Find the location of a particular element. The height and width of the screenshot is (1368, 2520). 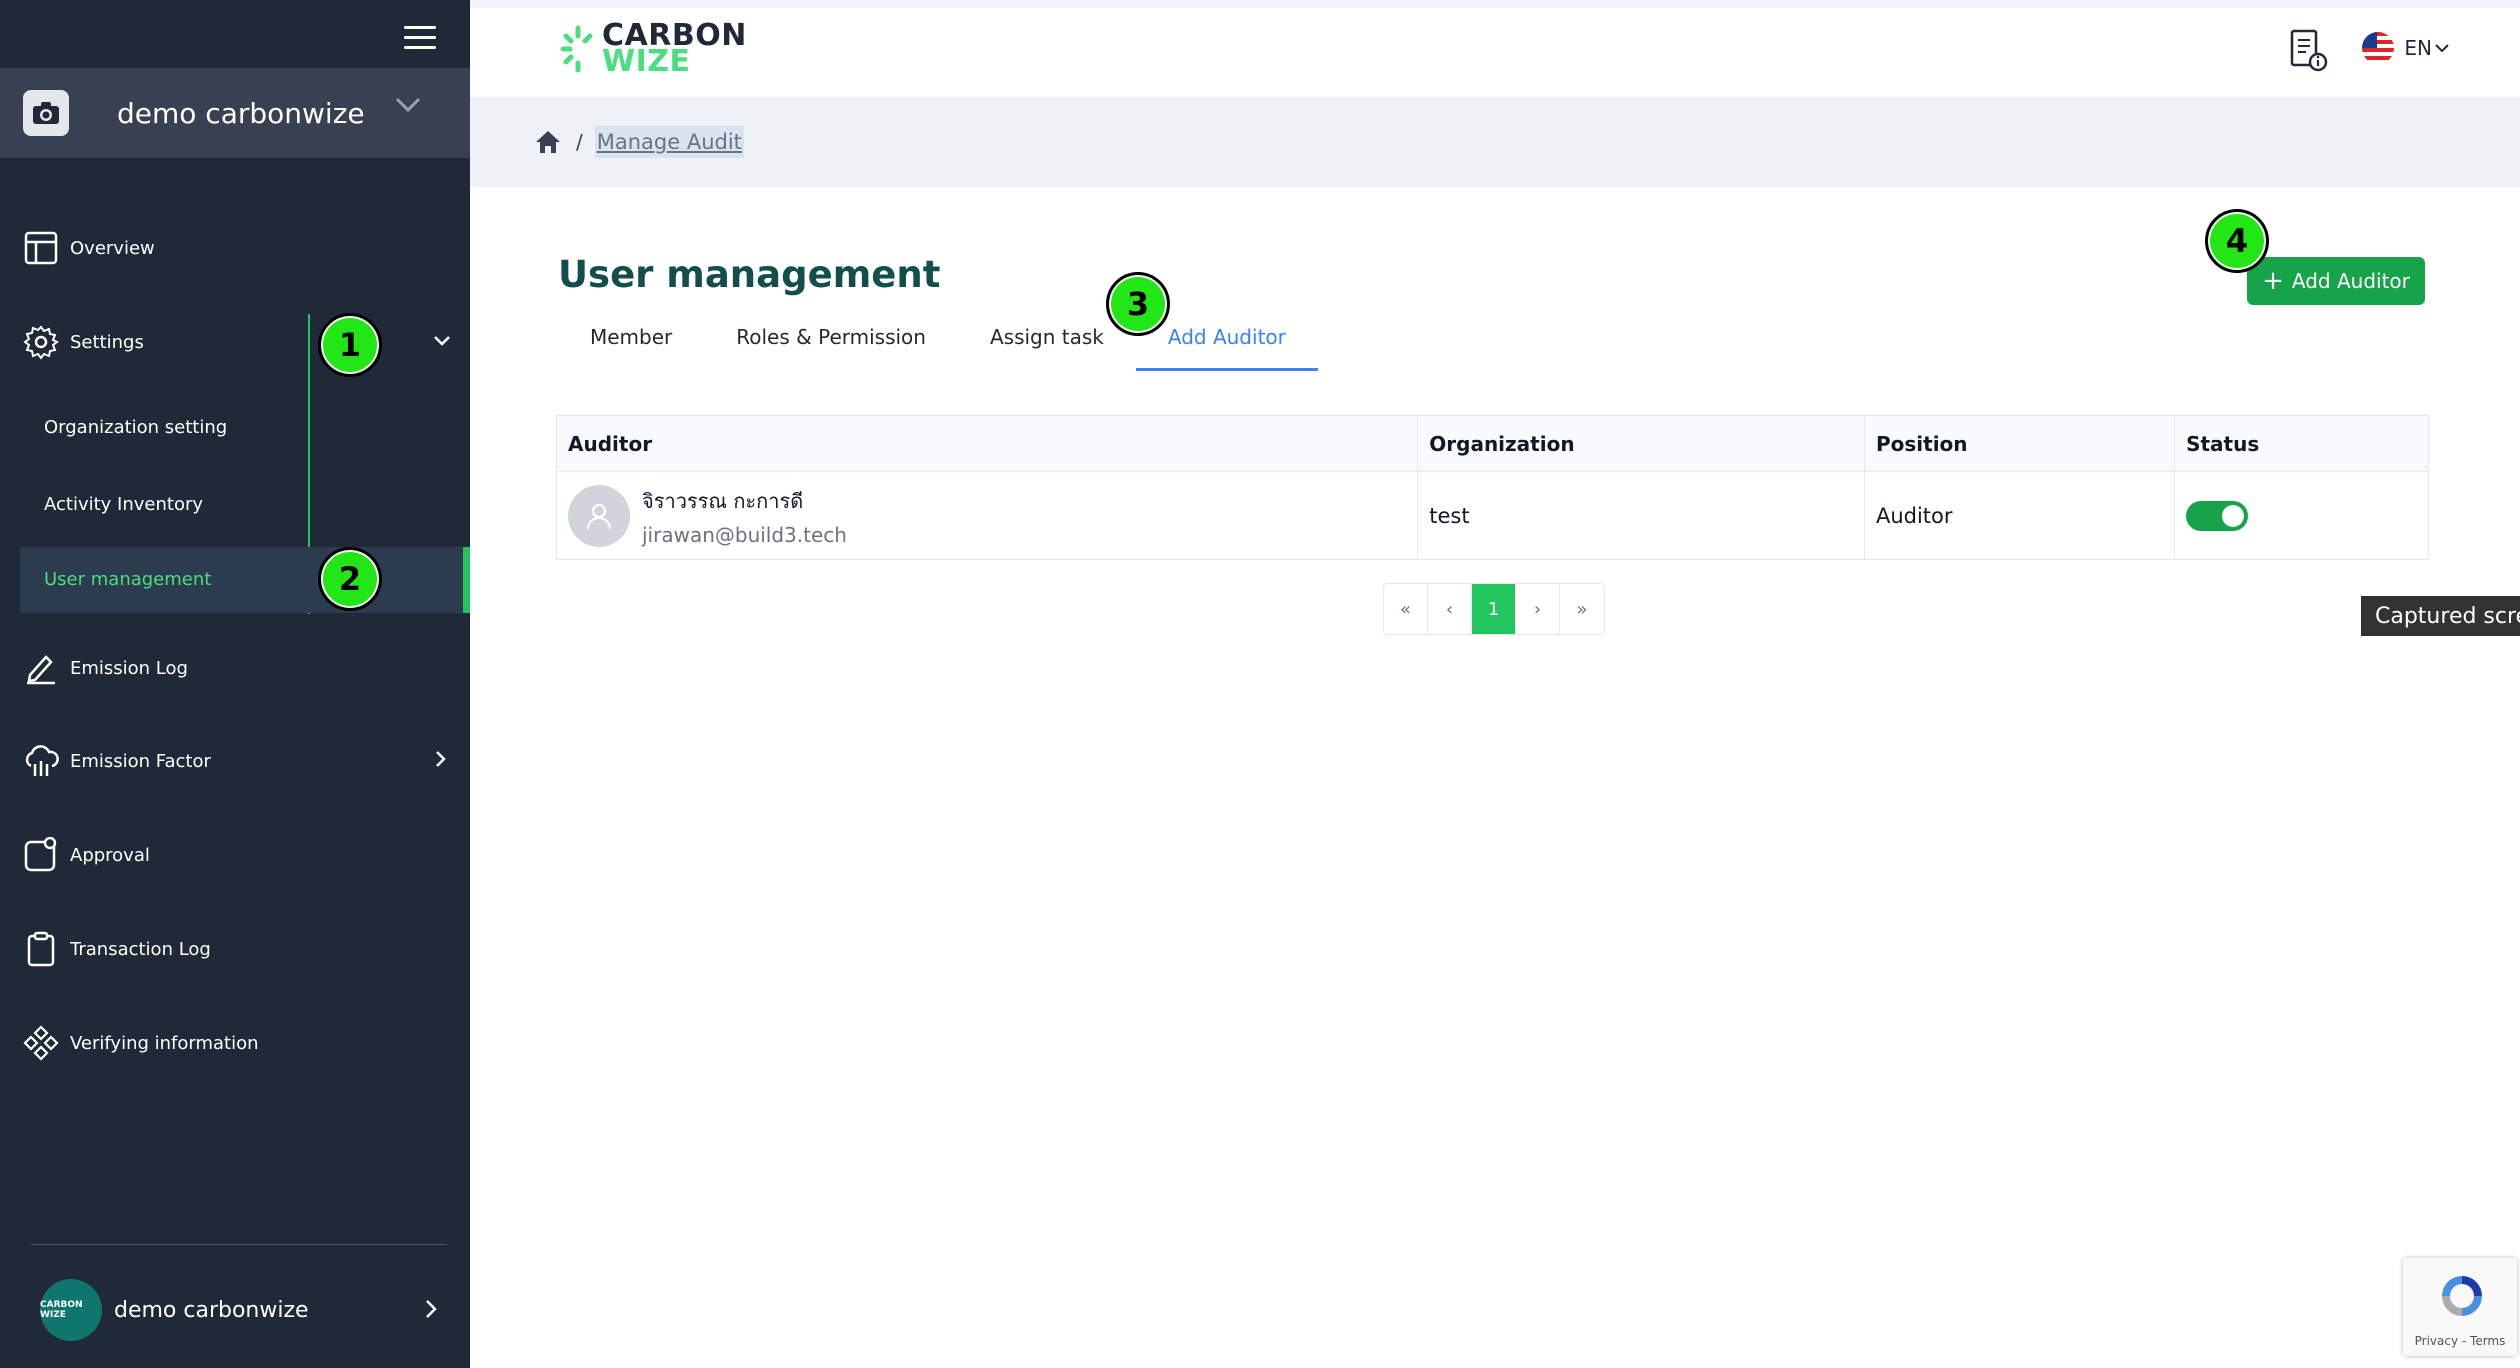

user-profile: CARBON WIZE demo carbonwize is located at coordinates (235, 1310).